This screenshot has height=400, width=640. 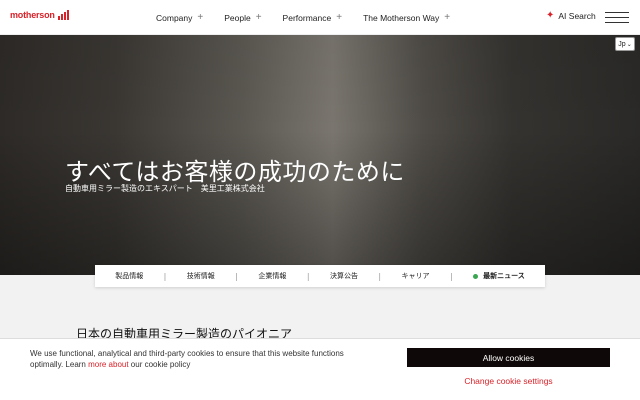 What do you see at coordinates (416, 276) in the screenshot?
I see `subnav-item-careers: キャリア` at bounding box center [416, 276].